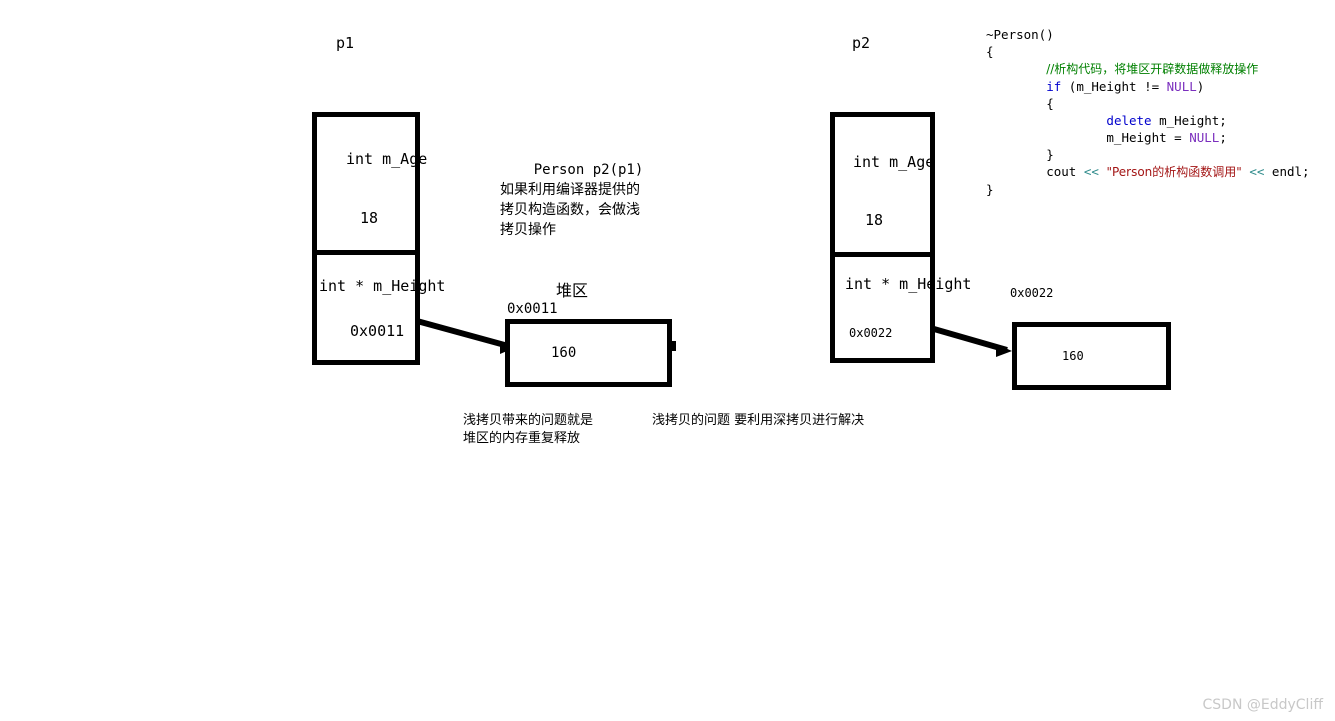 This screenshot has width=1335, height=721. I want to click on pointer-line-p1-to-heap, so click(466, 336).